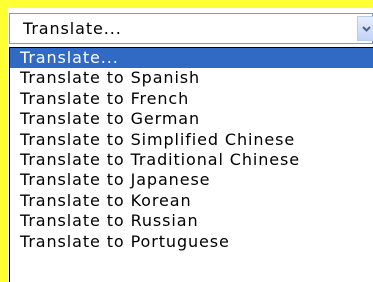 The height and width of the screenshot is (282, 373). What do you see at coordinates (186, 4) in the screenshot?
I see `page-accent-band` at bounding box center [186, 4].